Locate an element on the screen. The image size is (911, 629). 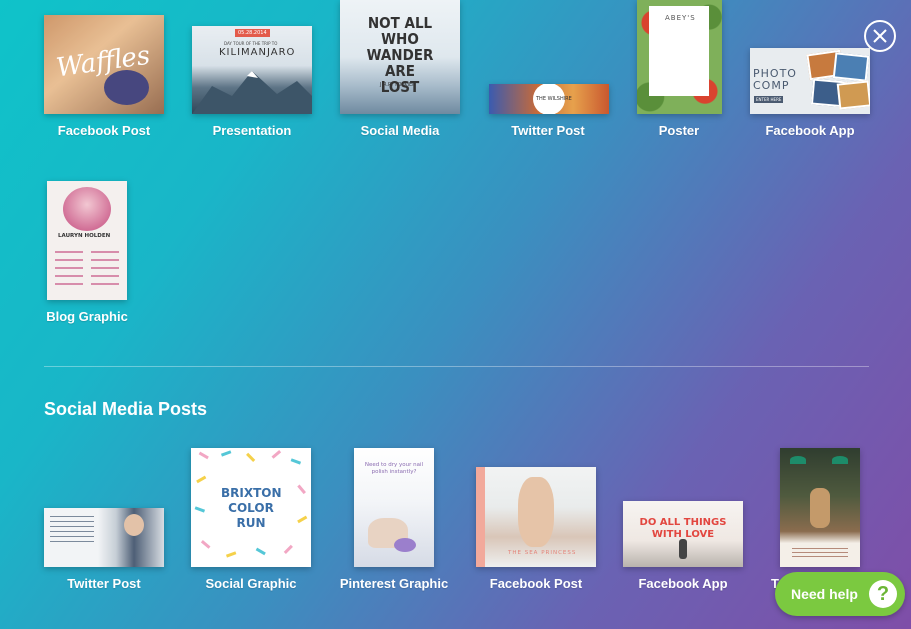
question-icon: ? is located at coordinates (883, 594).